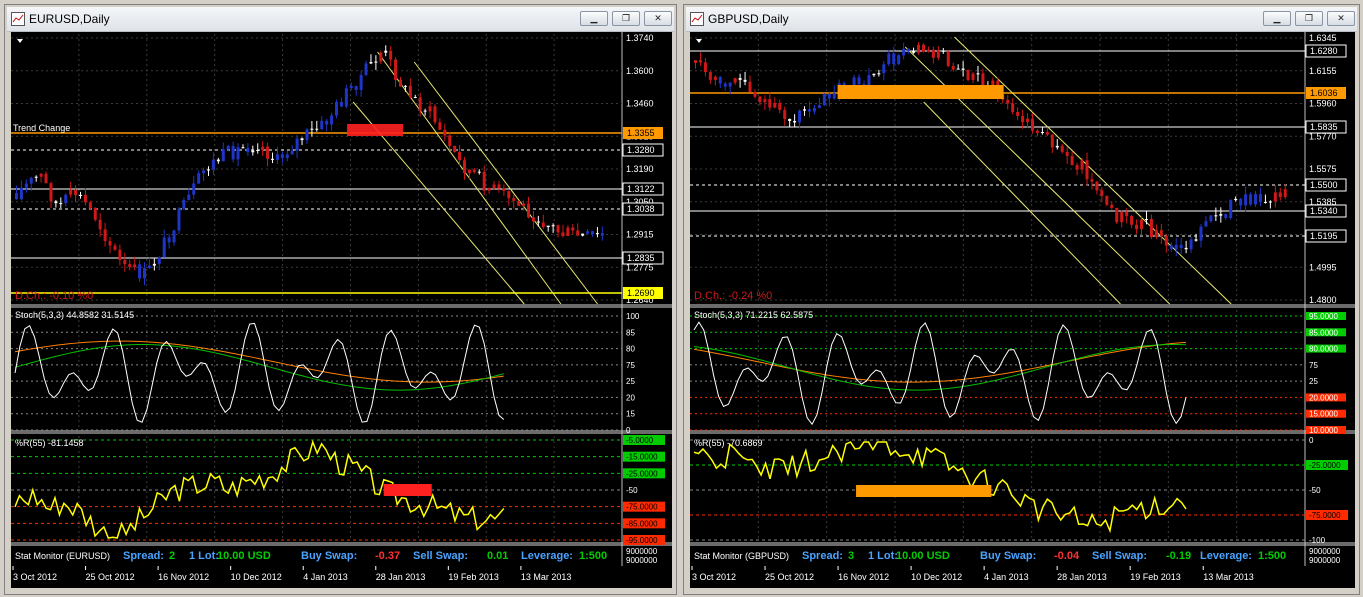 The image size is (1363, 597). Describe the element at coordinates (630, 349) in the screenshot. I see `stoch-tick-label: 80` at that location.